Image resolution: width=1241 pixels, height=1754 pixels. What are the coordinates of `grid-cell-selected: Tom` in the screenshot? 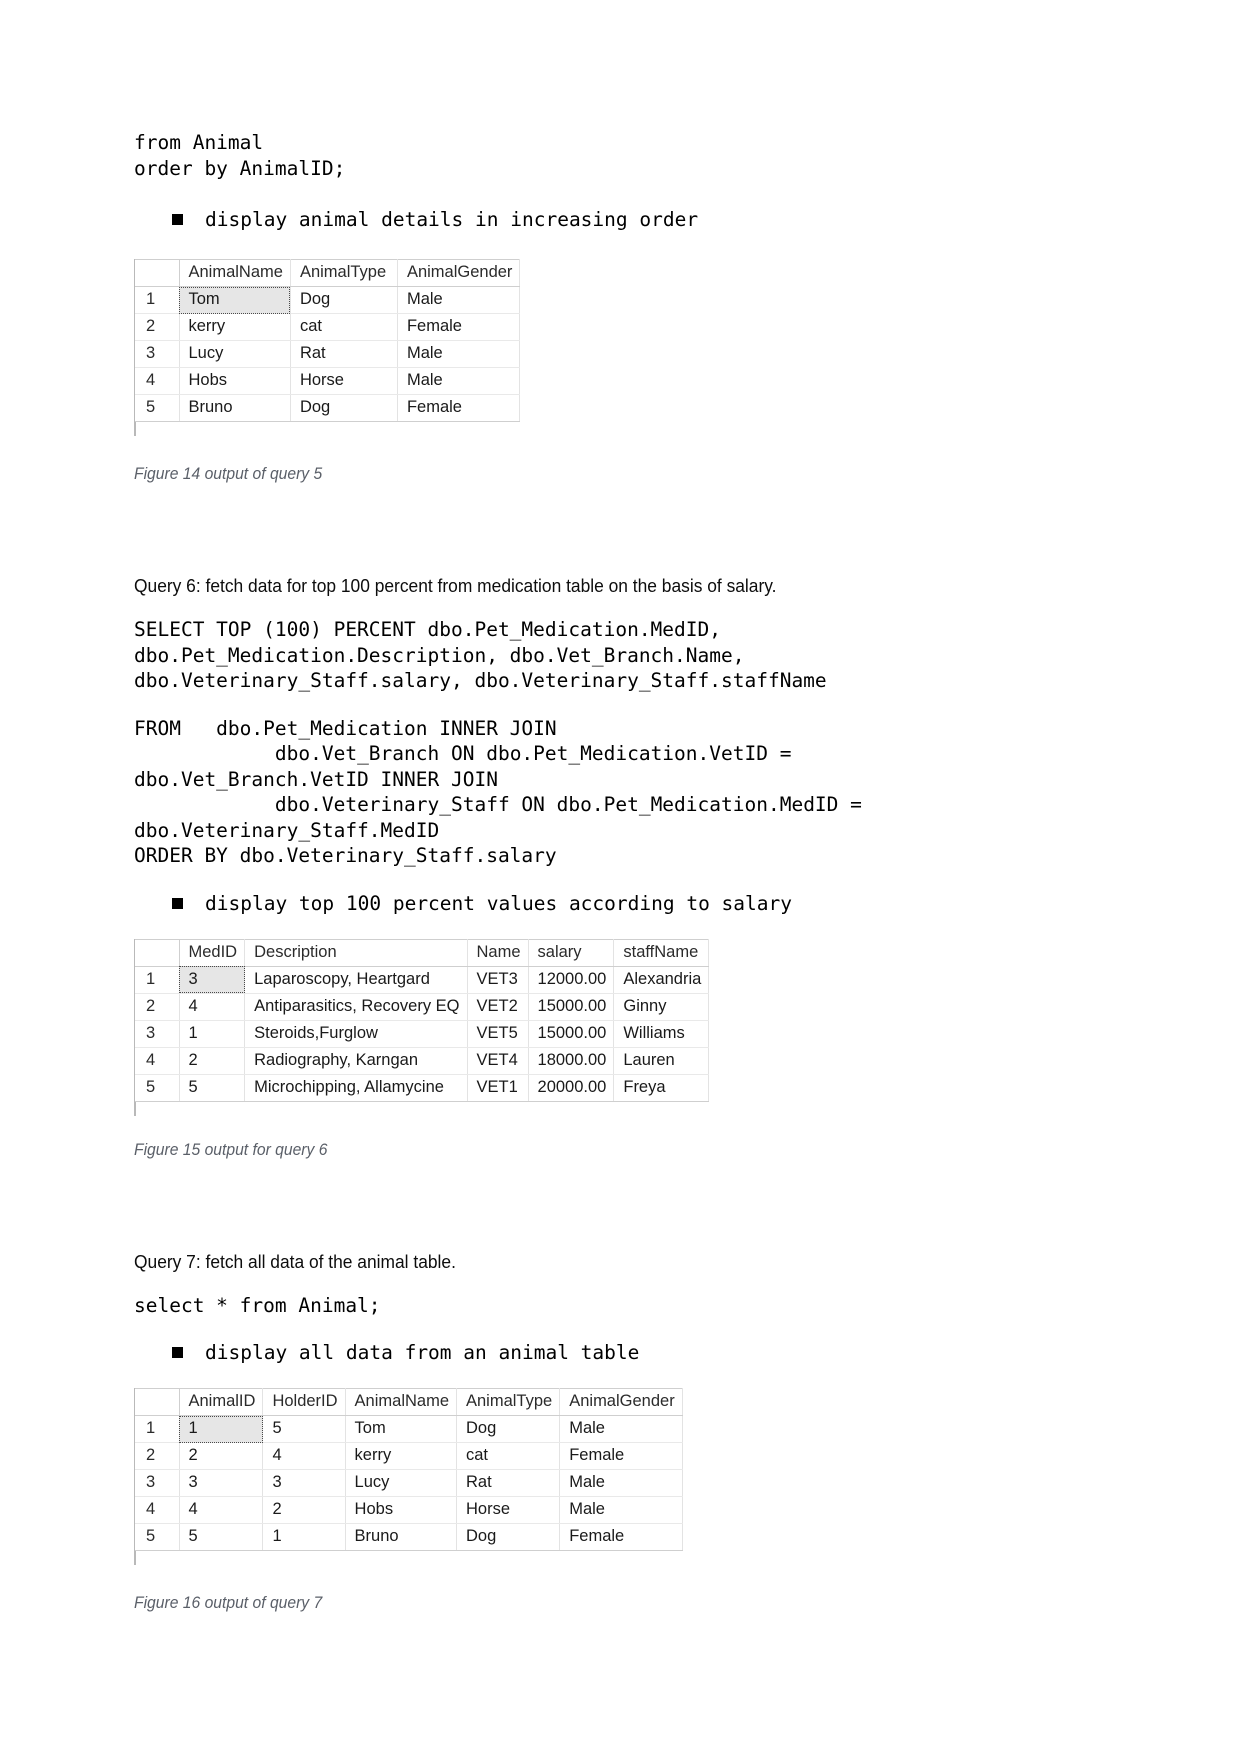 It's located at (235, 300).